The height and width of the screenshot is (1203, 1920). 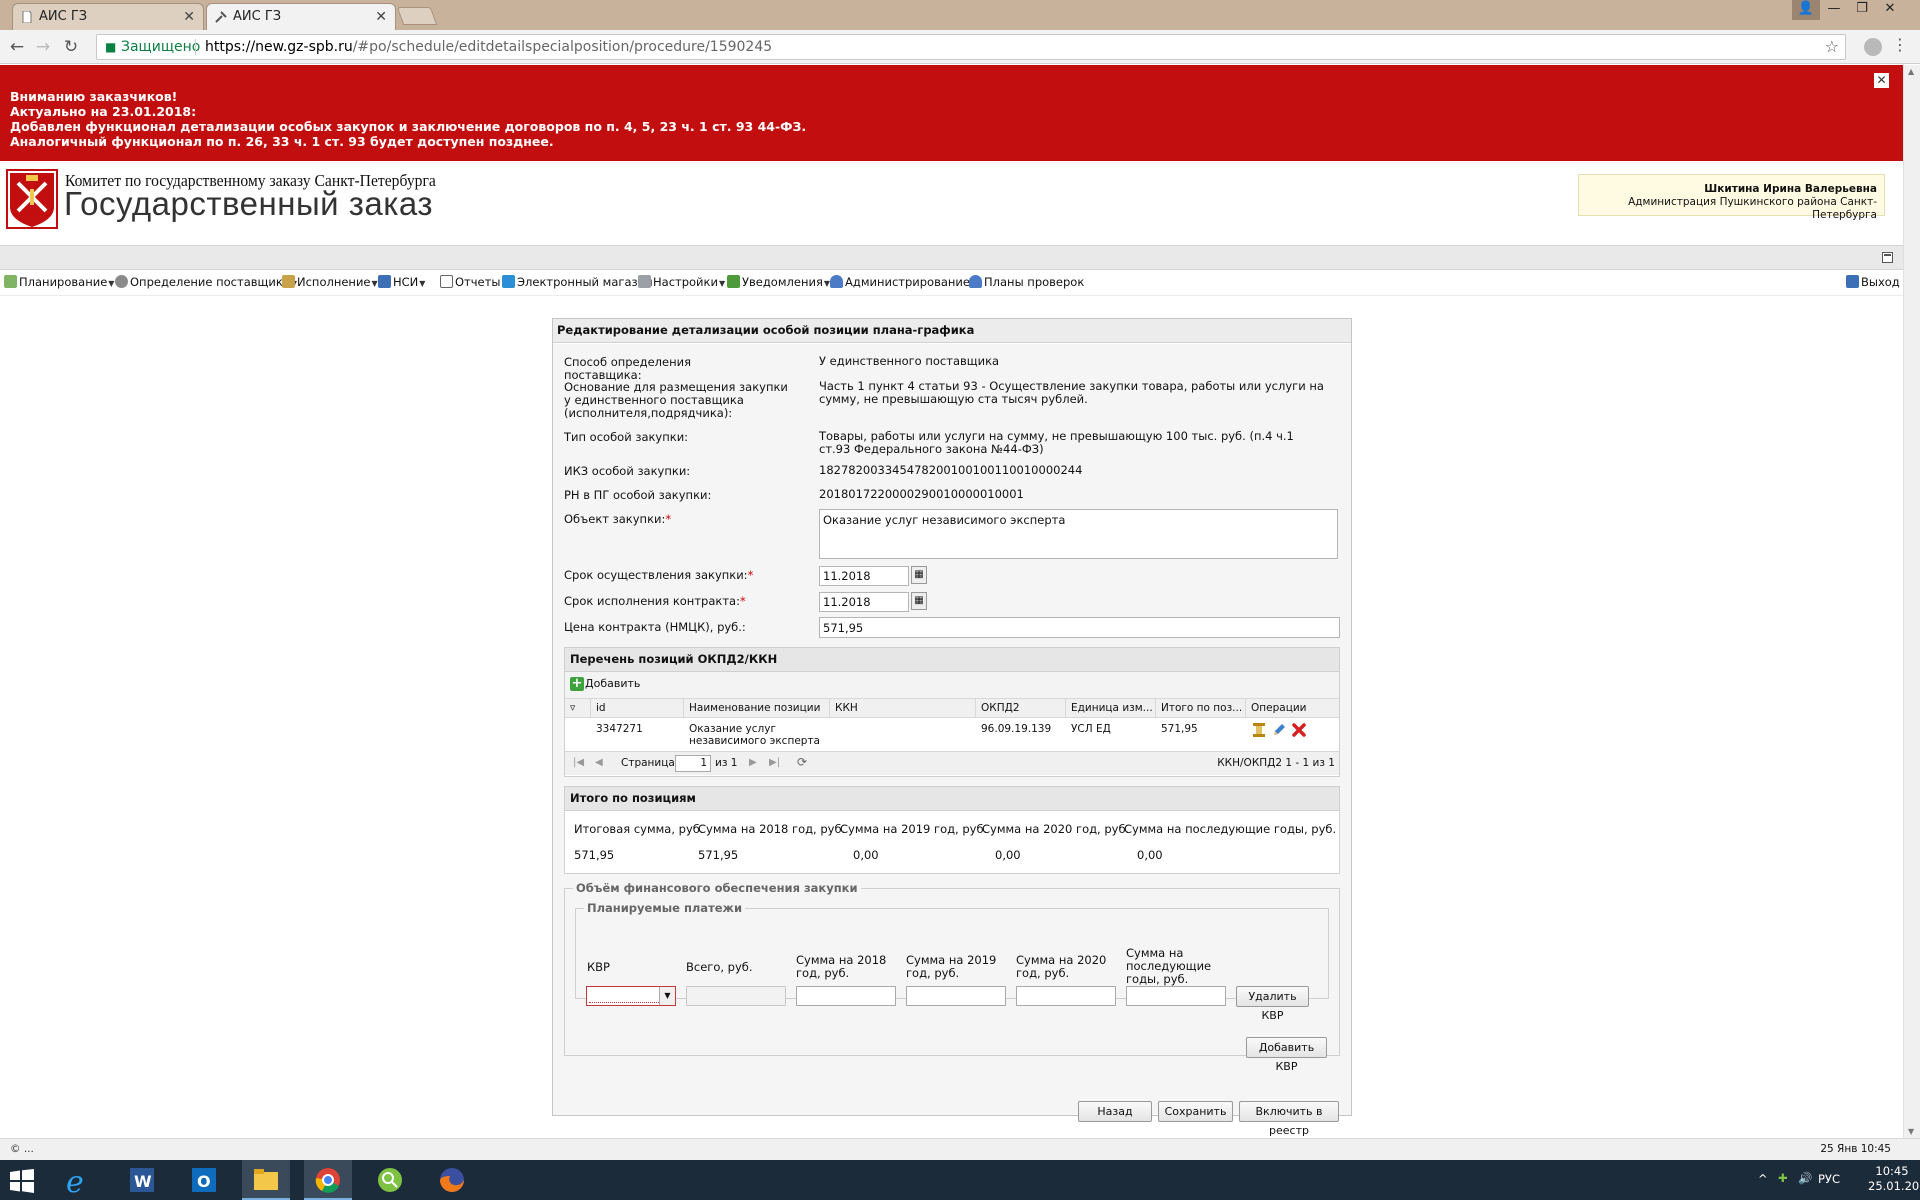 What do you see at coordinates (1887, 257) in the screenshot?
I see `collapse-header-icon` at bounding box center [1887, 257].